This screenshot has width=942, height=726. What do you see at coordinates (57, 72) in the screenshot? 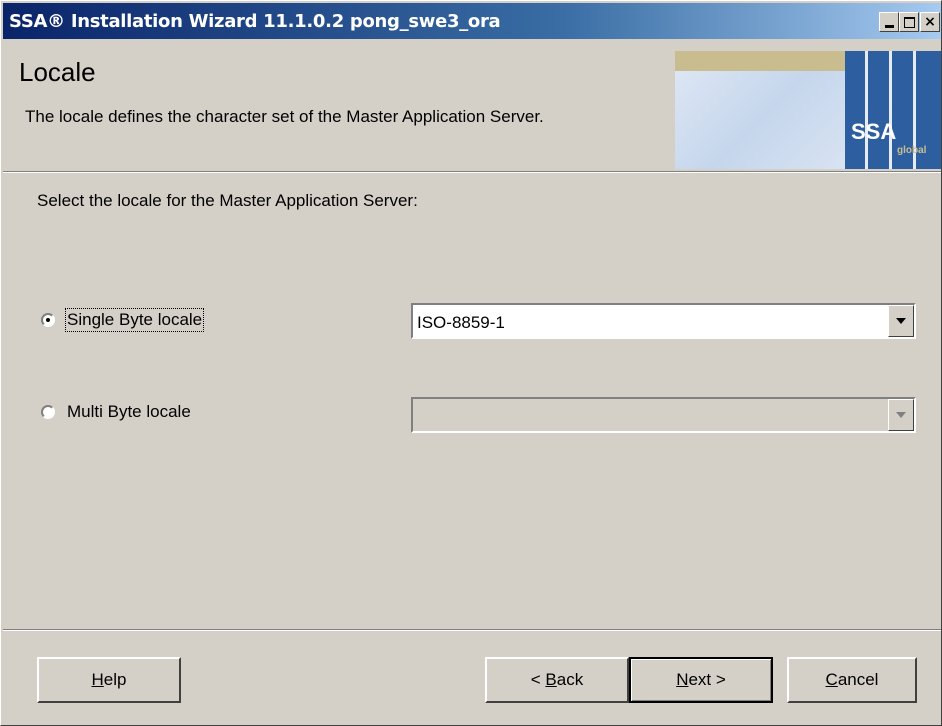
I see `page-title: Locale` at bounding box center [57, 72].